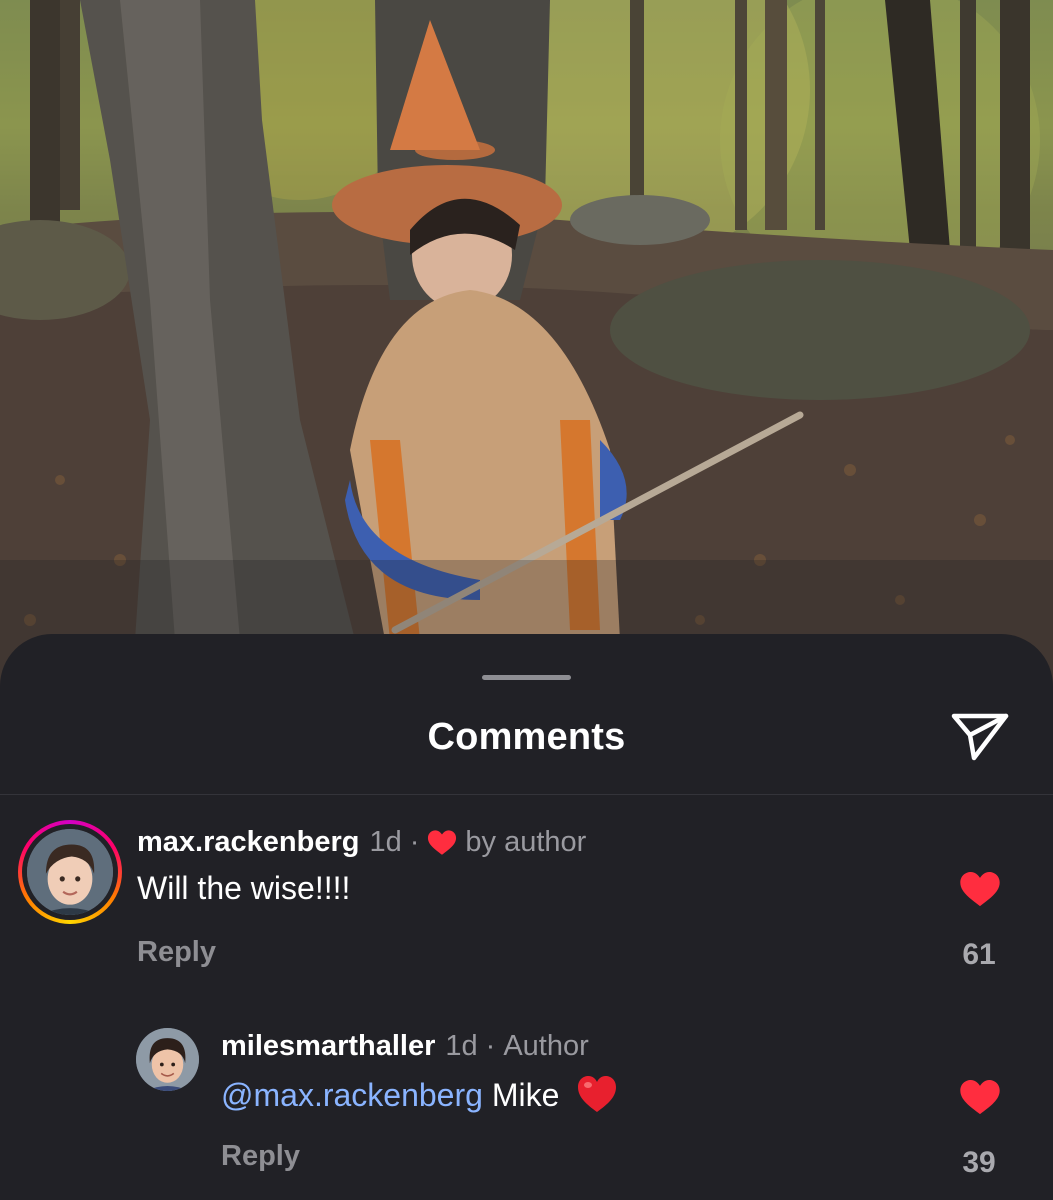  I want to click on like-count: 39, so click(979, 1163).